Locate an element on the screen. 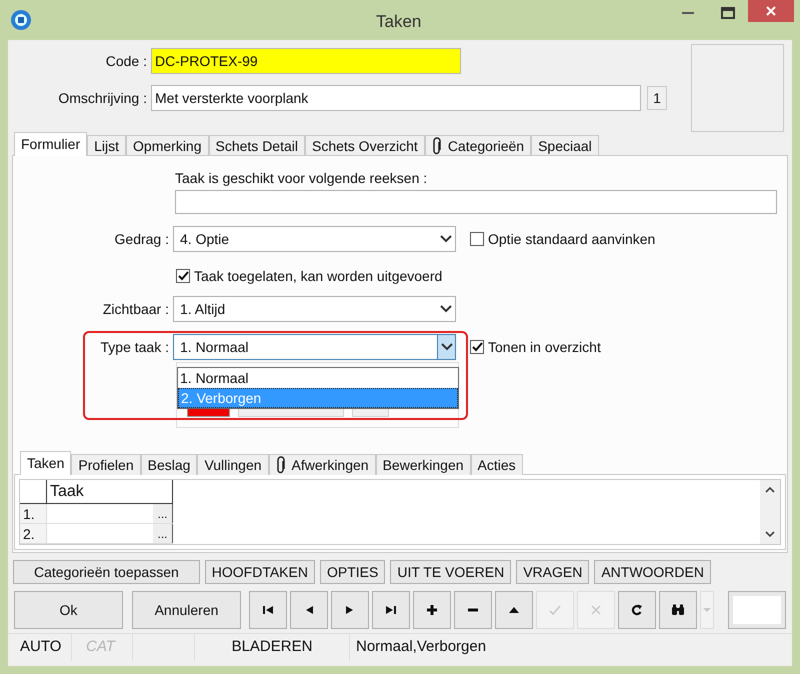 The width and height of the screenshot is (800, 674). refresh-icon is located at coordinates (637, 610).